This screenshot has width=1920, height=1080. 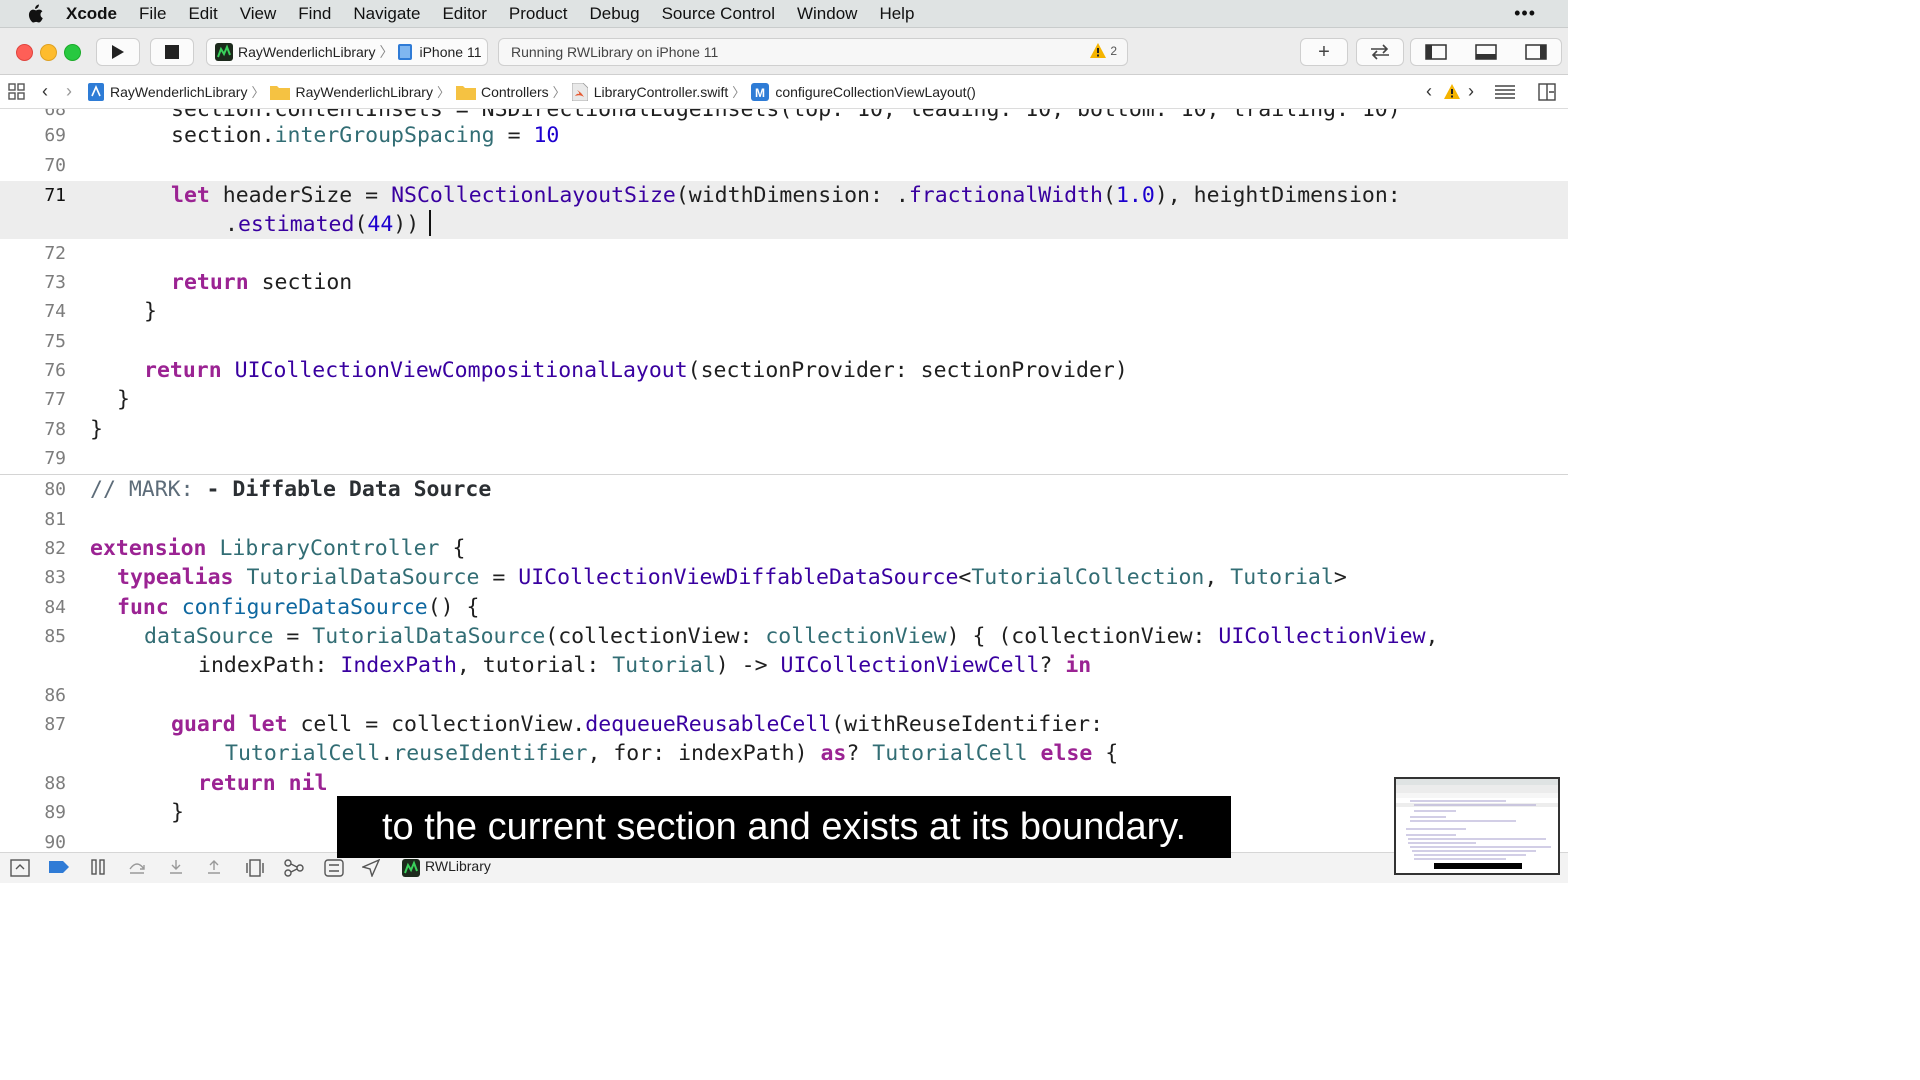 I want to click on code-text: section.interGroupSpacing = 10, so click(x=365, y=135).